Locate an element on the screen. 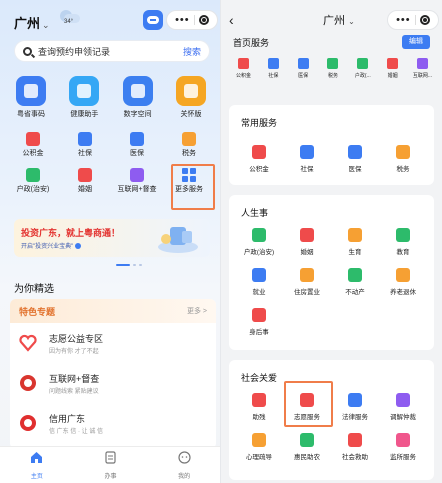  service-label: 生育 is located at coordinates (355, 252).